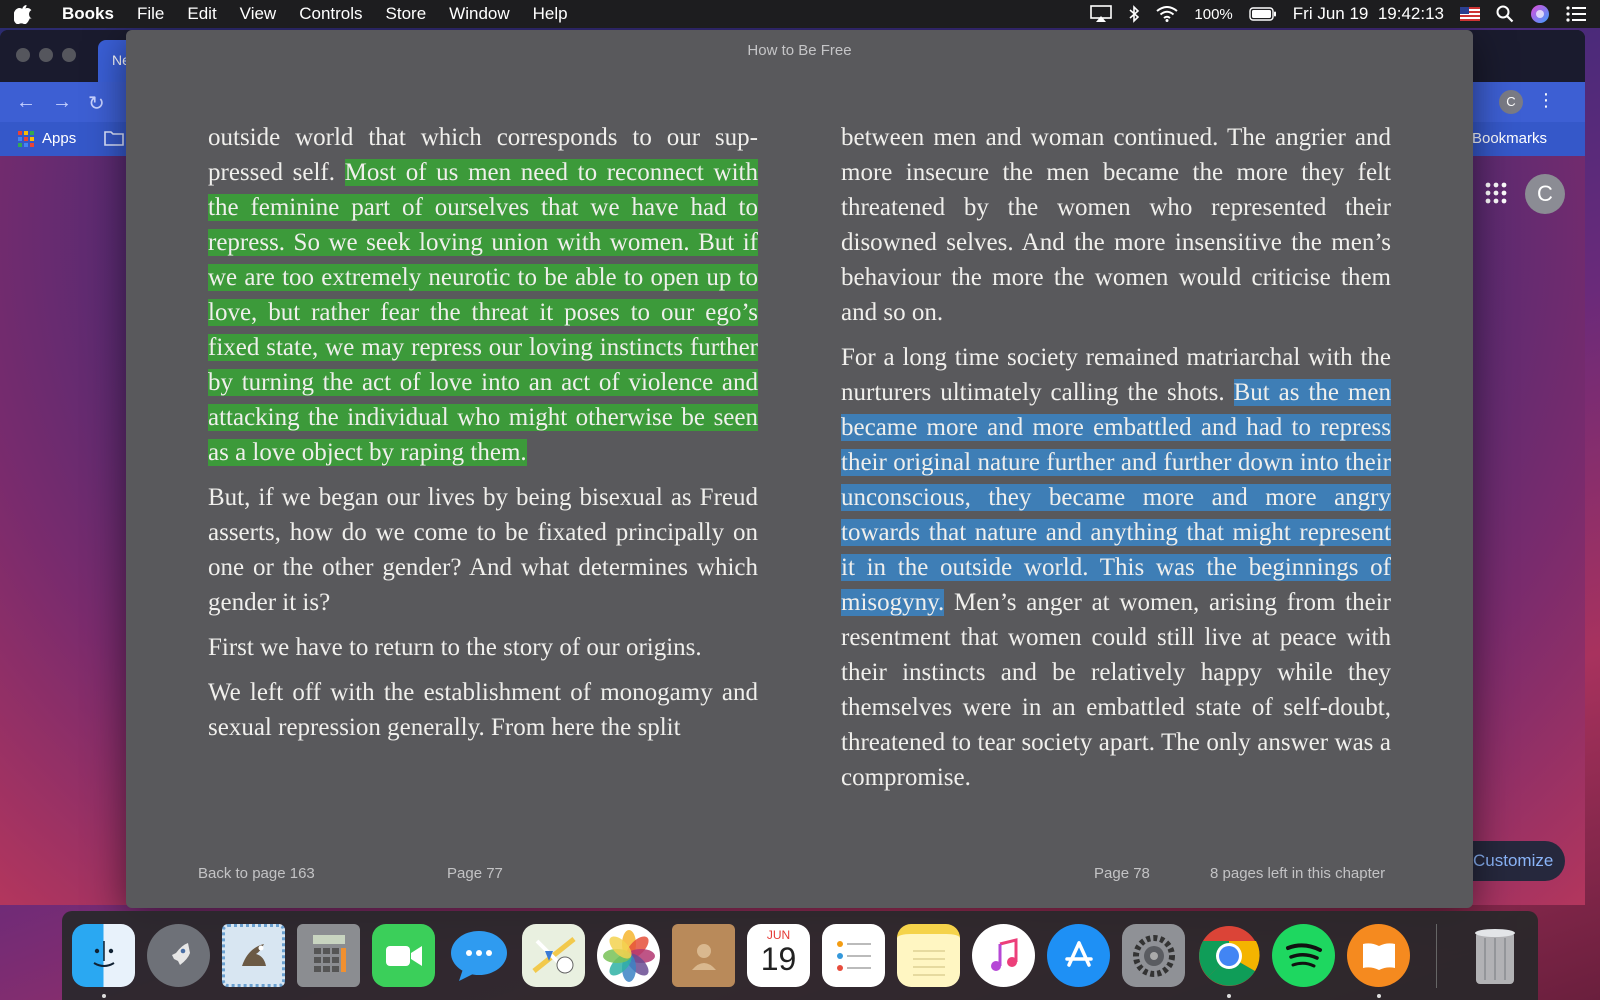 This screenshot has height=1000, width=1600. What do you see at coordinates (1122, 873) in the screenshot?
I see `right-page-number: Page 78` at bounding box center [1122, 873].